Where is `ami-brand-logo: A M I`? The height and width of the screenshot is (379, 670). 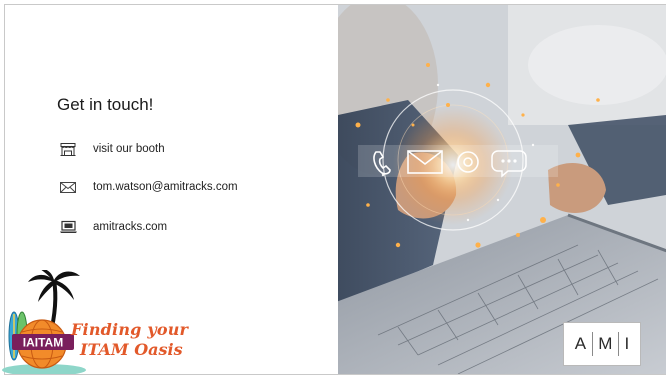 ami-brand-logo: A M I is located at coordinates (602, 344).